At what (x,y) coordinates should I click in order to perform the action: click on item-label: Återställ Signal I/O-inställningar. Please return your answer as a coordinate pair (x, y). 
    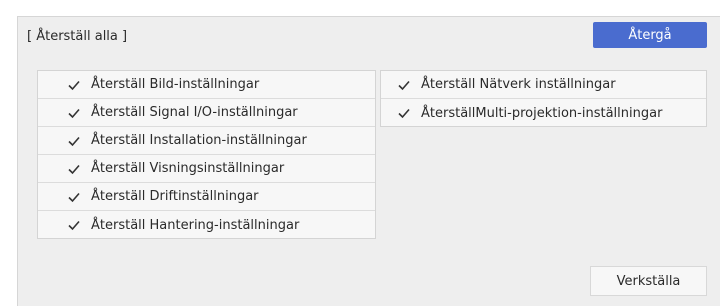
    Looking at the image, I should click on (194, 112).